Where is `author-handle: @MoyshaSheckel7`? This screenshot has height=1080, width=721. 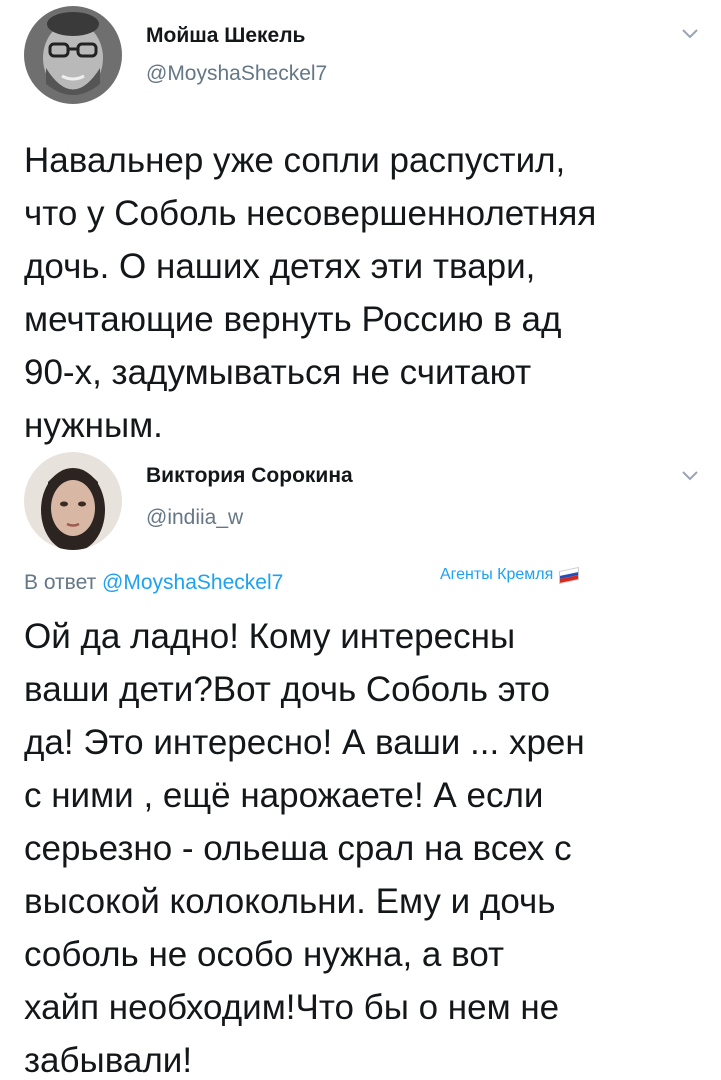 author-handle: @MoyshaSheckel7 is located at coordinates (236, 74).